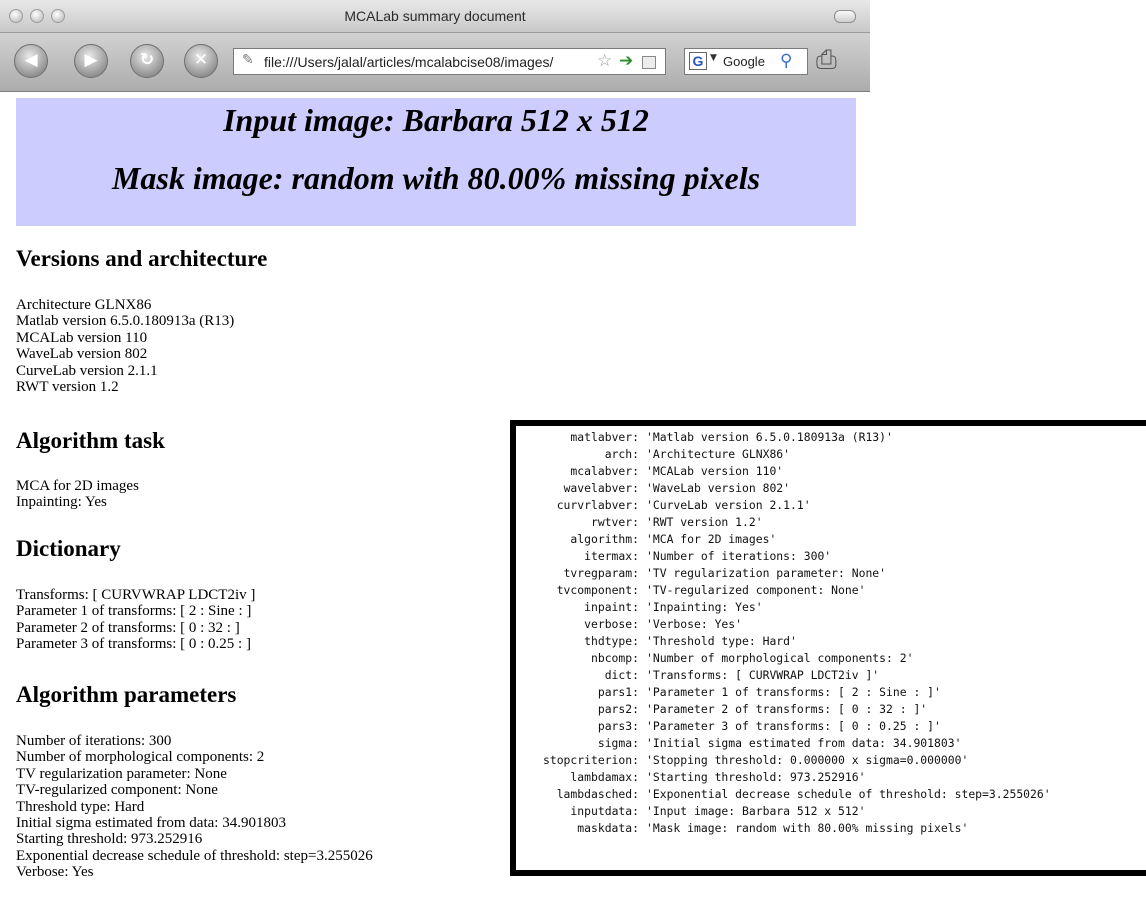 The width and height of the screenshot is (1146, 908). What do you see at coordinates (639, 522) in the screenshot?
I see `struct-field-row: rwtver: 'RWT version 1.2'` at bounding box center [639, 522].